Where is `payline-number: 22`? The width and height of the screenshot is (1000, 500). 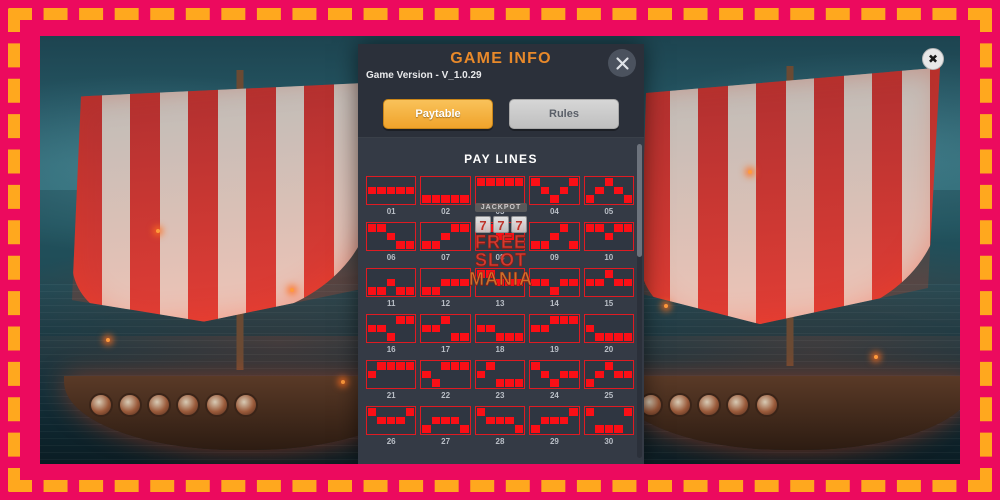
payline-number: 22 is located at coordinates (446, 395).